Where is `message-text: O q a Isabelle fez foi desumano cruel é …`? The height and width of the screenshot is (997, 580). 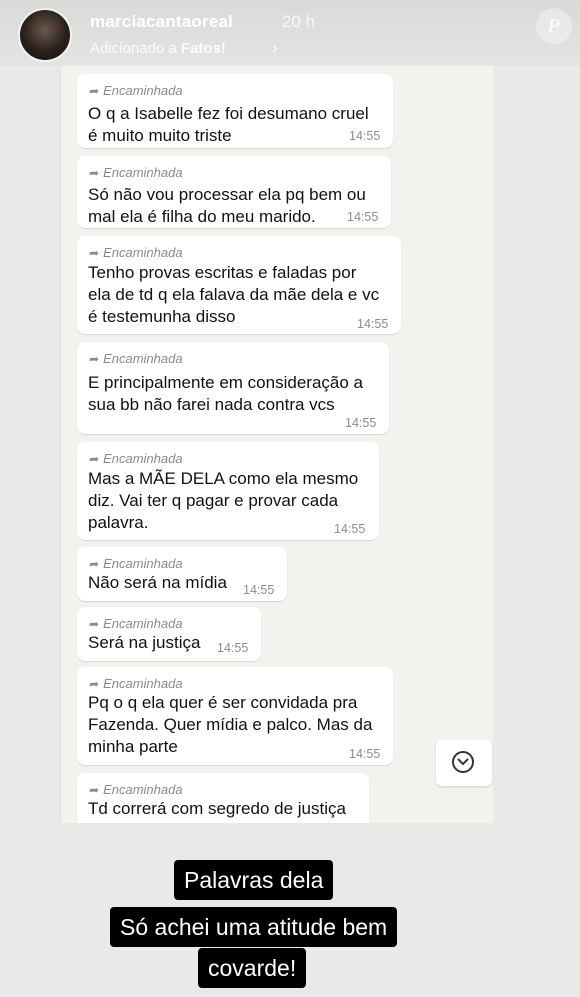
message-text: O q a Isabelle fez foi desumano cruel é … is located at coordinates (228, 124).